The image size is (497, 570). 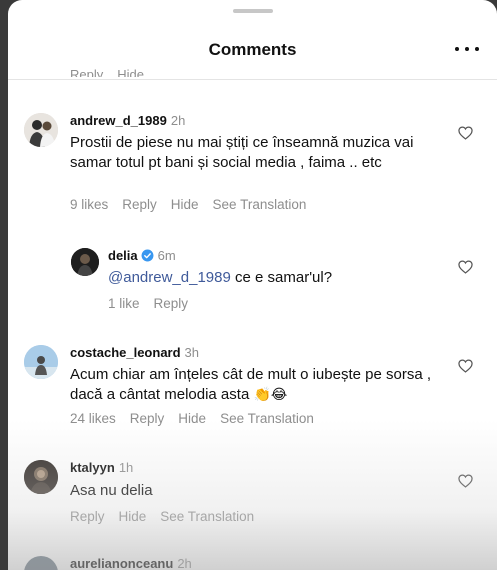 What do you see at coordinates (281, 277) in the screenshot?
I see `reply-text: ce e samar'ul?` at bounding box center [281, 277].